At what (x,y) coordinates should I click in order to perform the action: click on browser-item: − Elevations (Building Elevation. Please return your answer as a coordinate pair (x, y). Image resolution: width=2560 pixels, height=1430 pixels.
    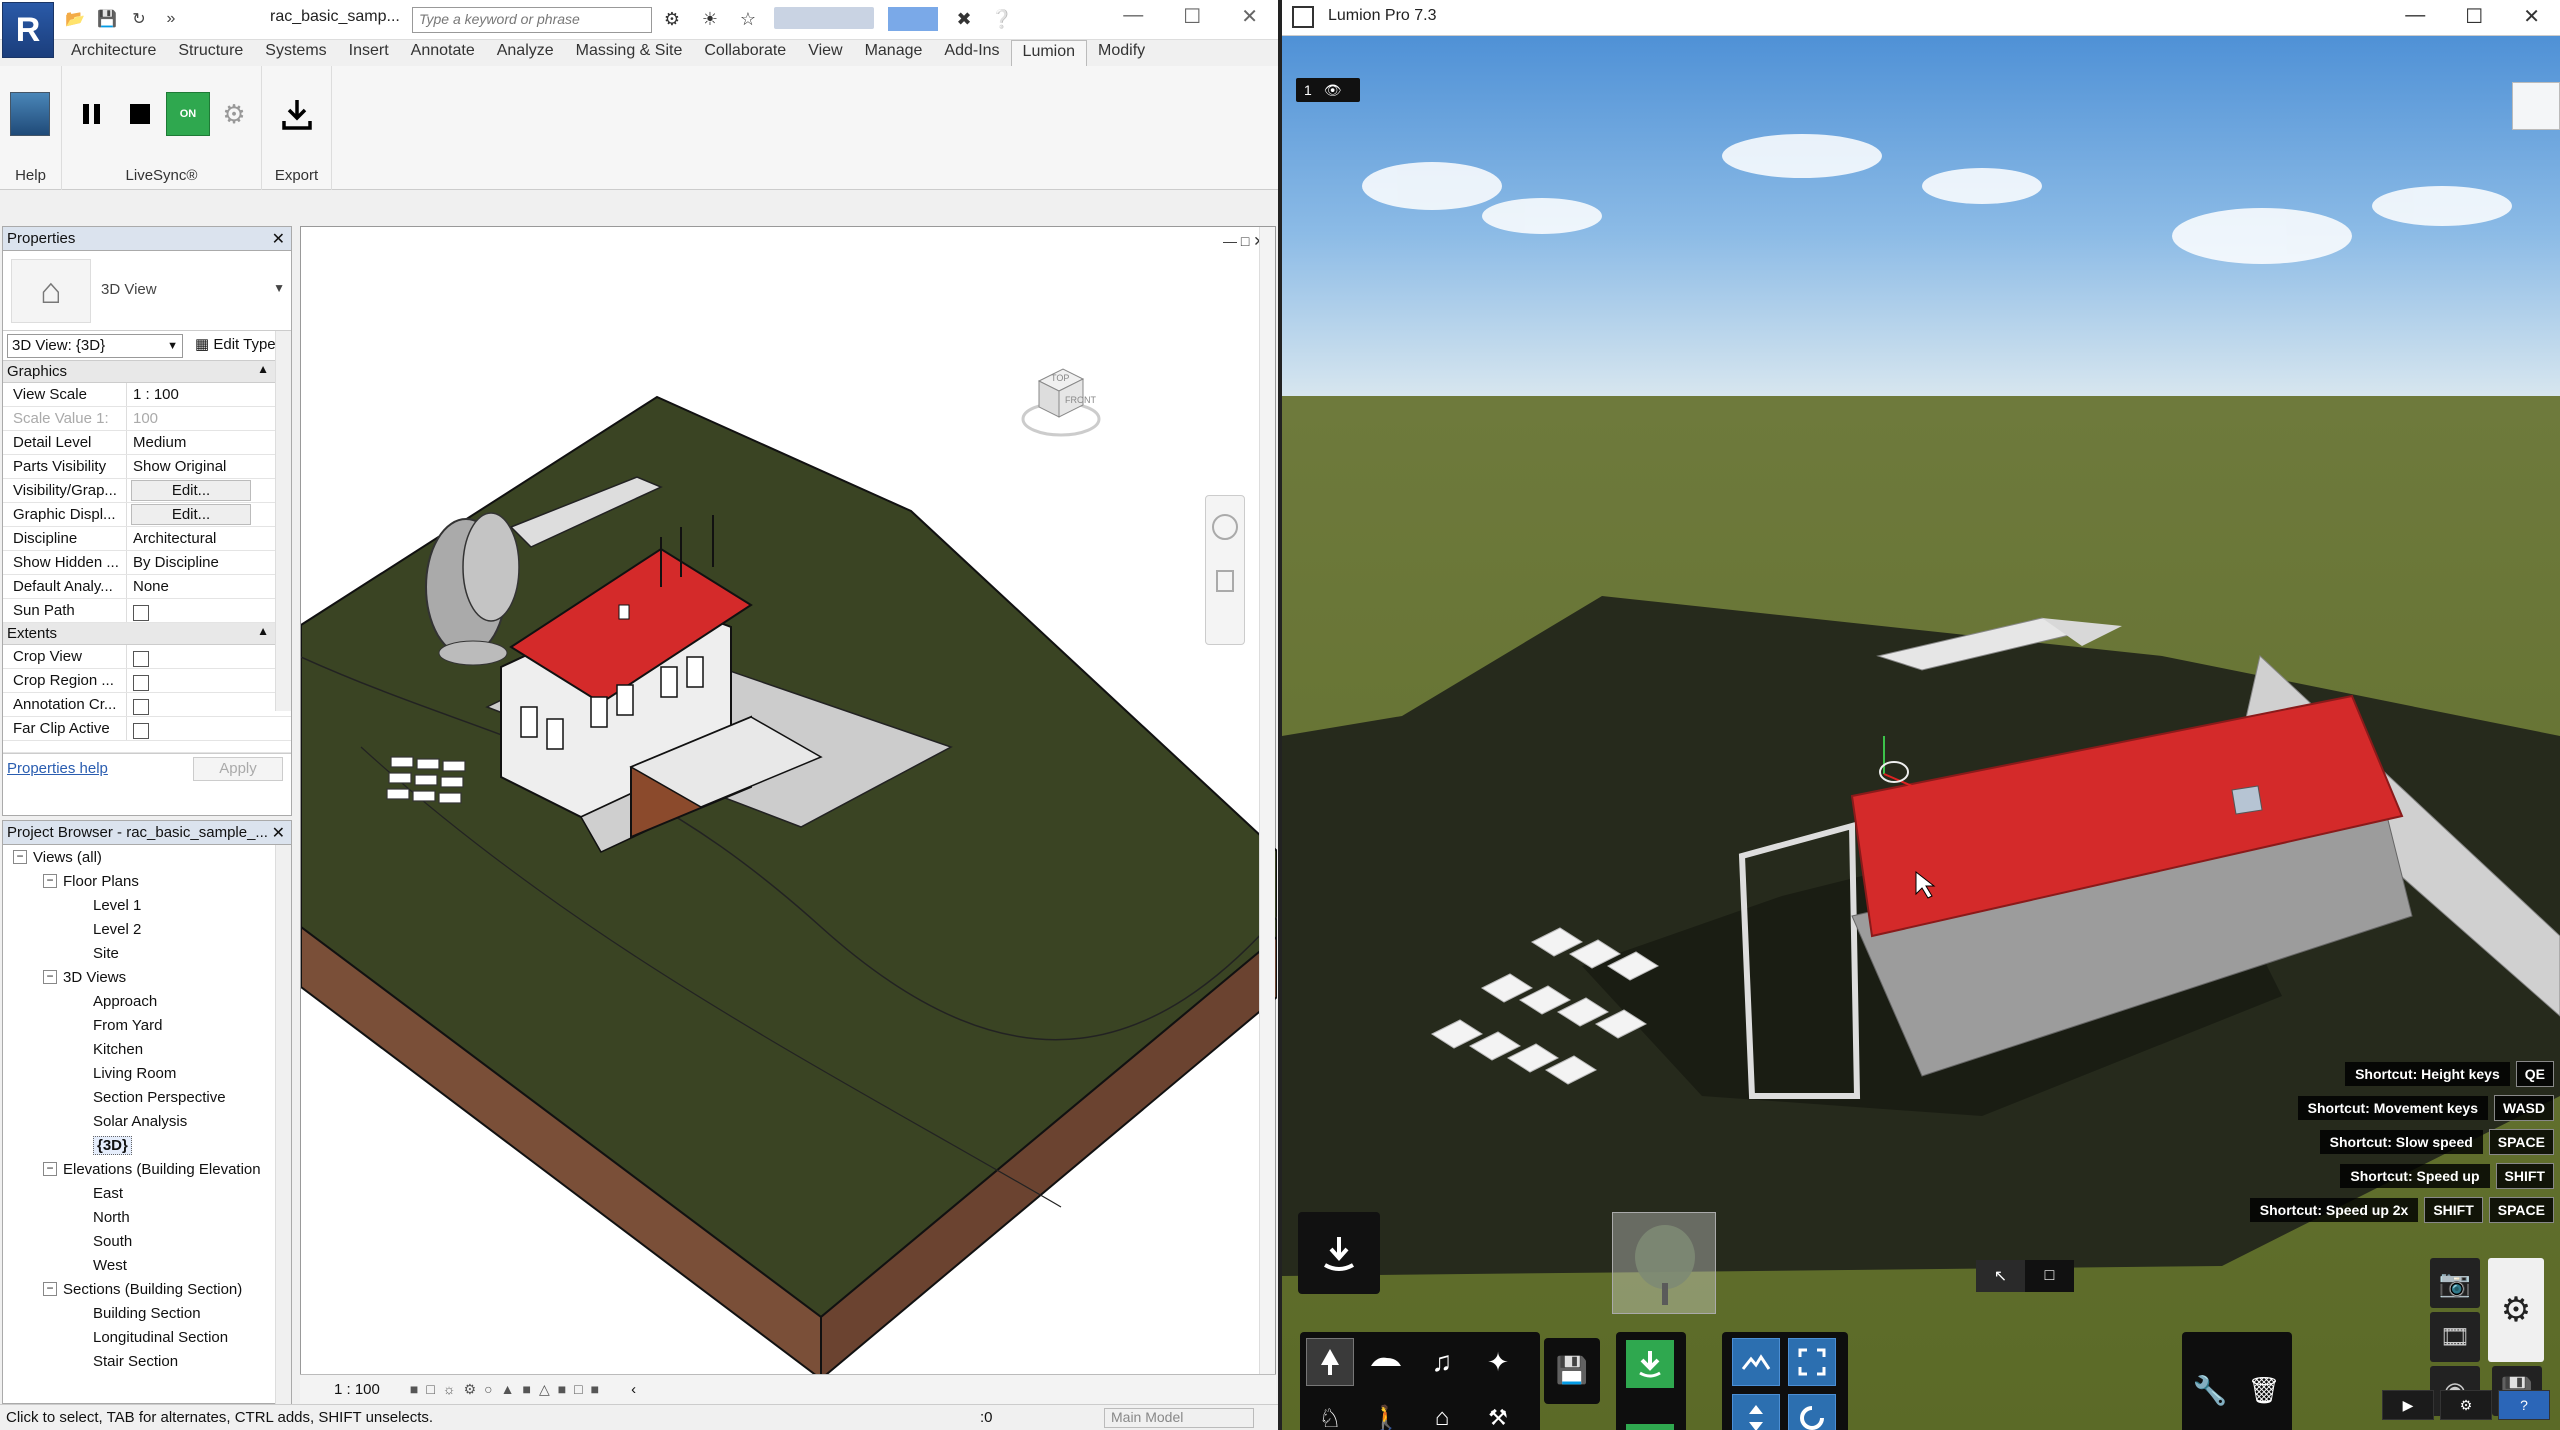
    Looking at the image, I should click on (147, 1169).